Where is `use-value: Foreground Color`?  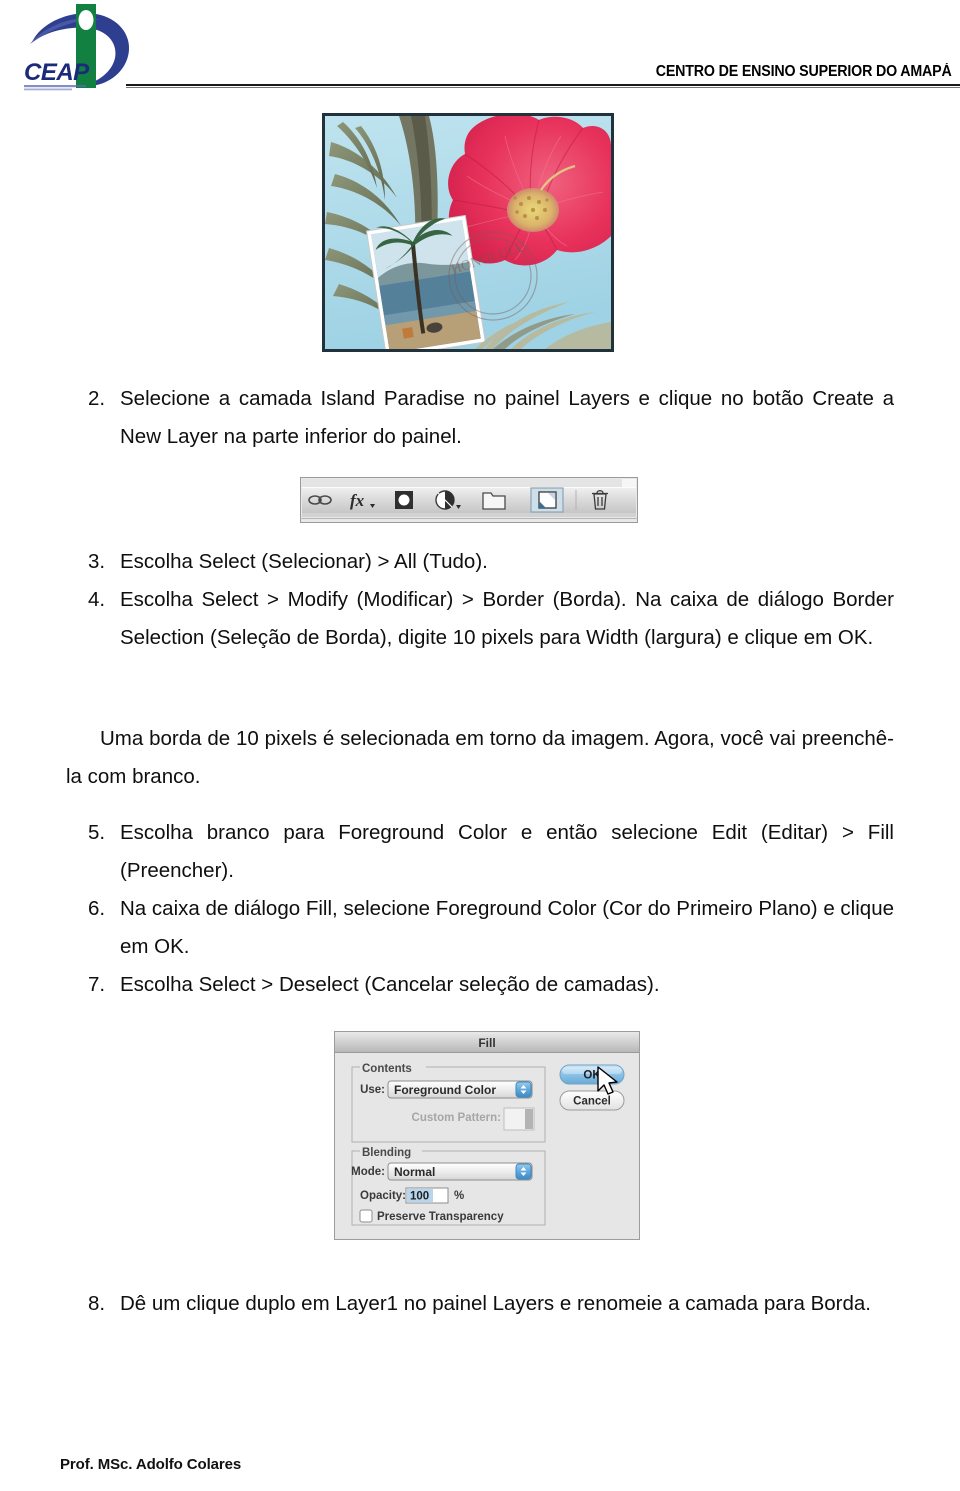
use-value: Foreground Color is located at coordinates (445, 1090).